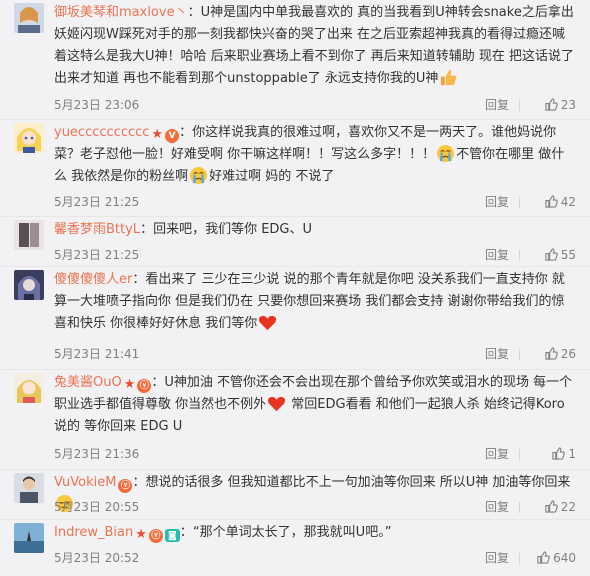 This screenshot has width=590, height=576. I want to click on comment-meta: 5月23日 21:41 回复 26, so click(315, 354).